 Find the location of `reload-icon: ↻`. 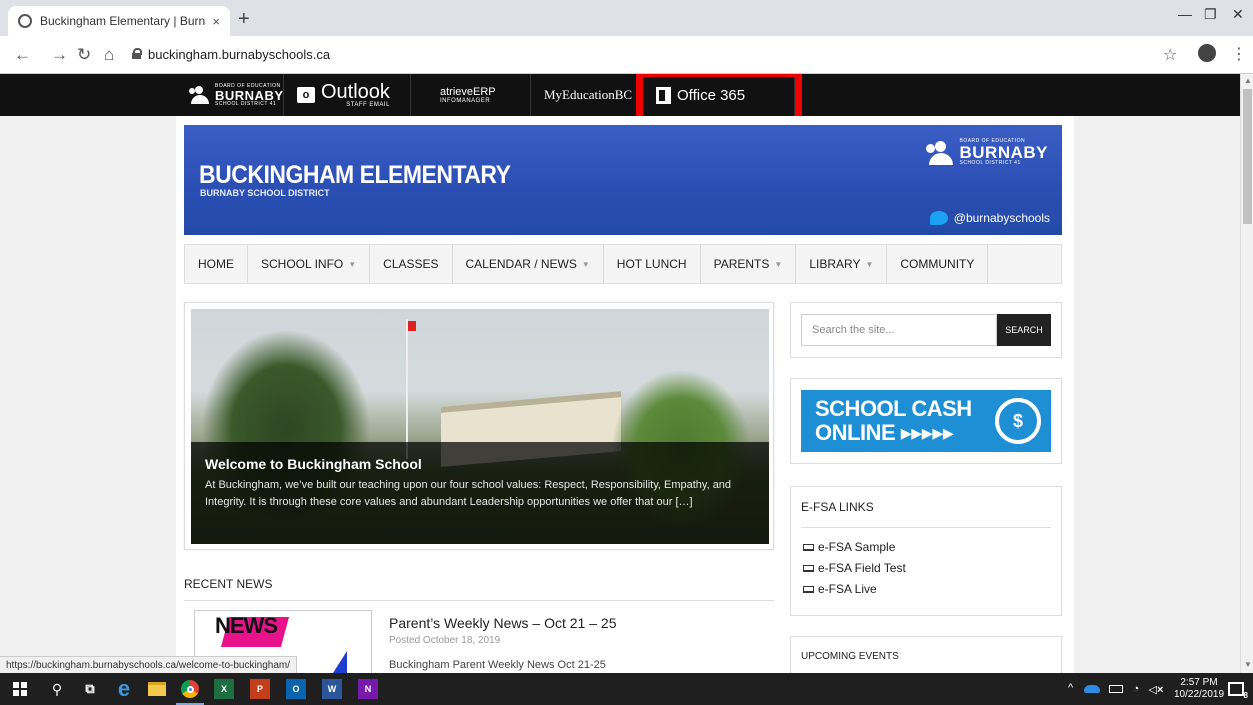

reload-icon: ↻ is located at coordinates (84, 55).